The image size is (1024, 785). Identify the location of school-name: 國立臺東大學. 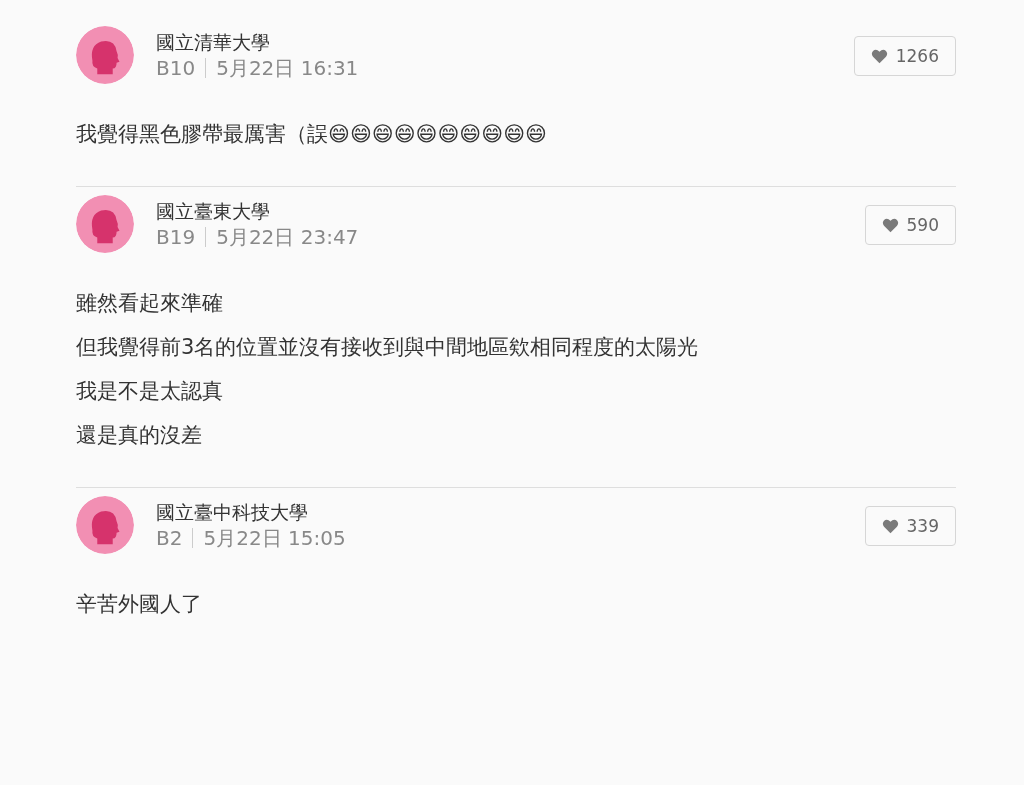
(213, 211).